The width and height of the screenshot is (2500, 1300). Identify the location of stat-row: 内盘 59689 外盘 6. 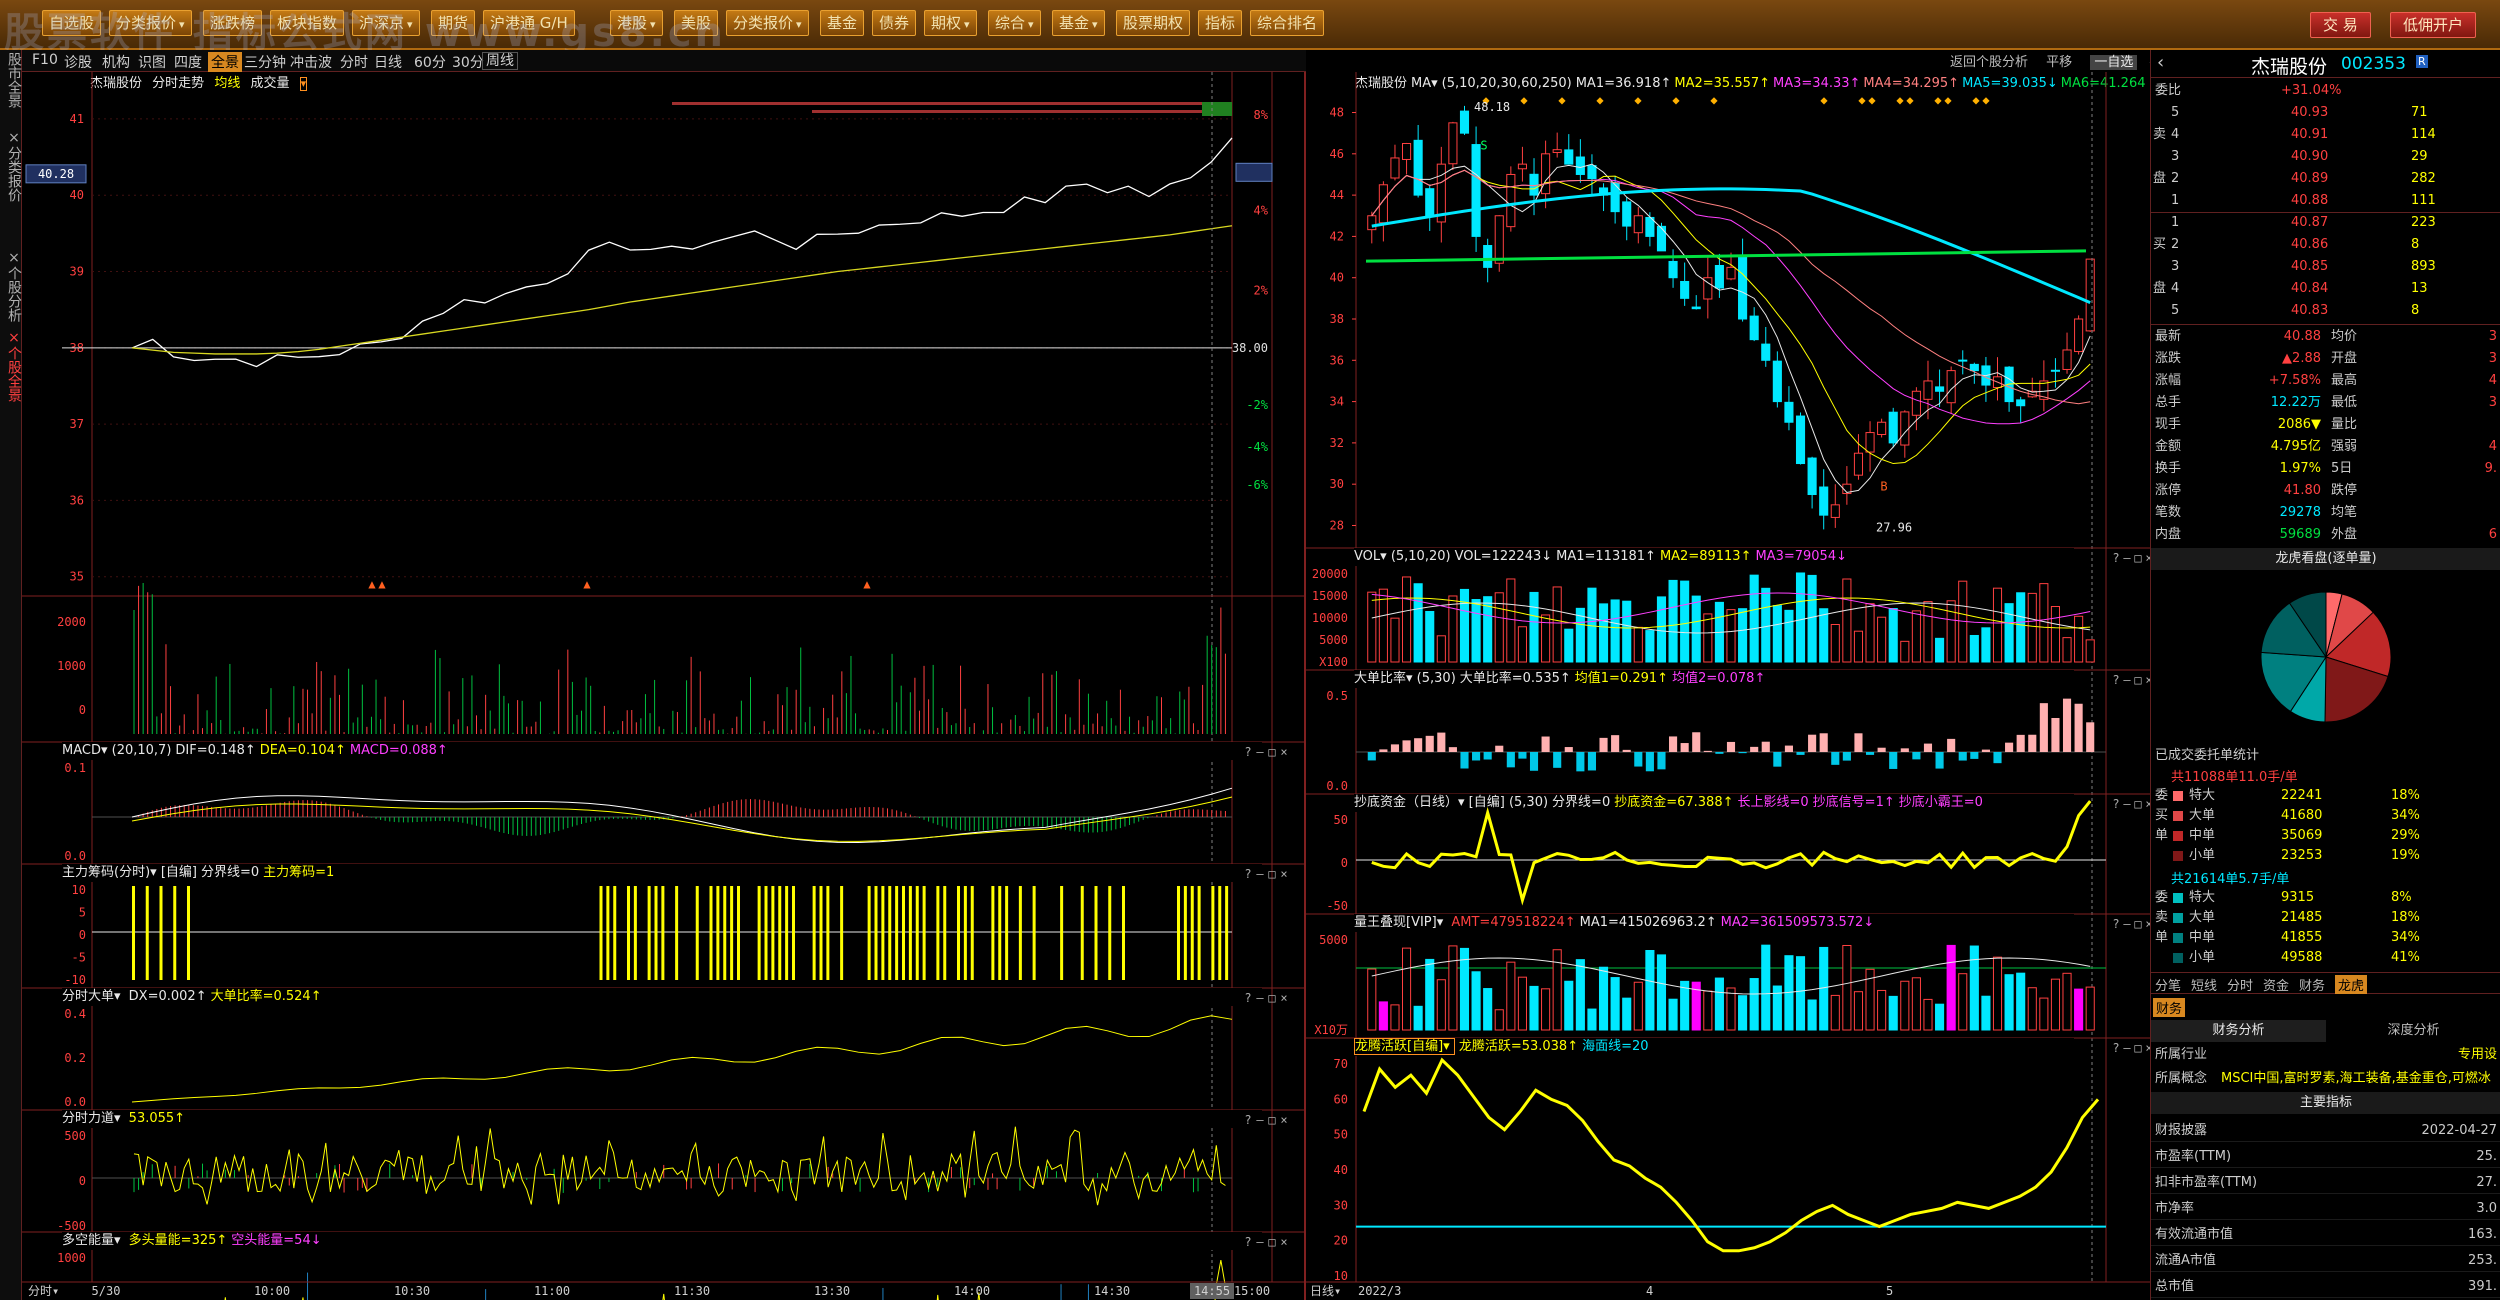
(2325, 535).